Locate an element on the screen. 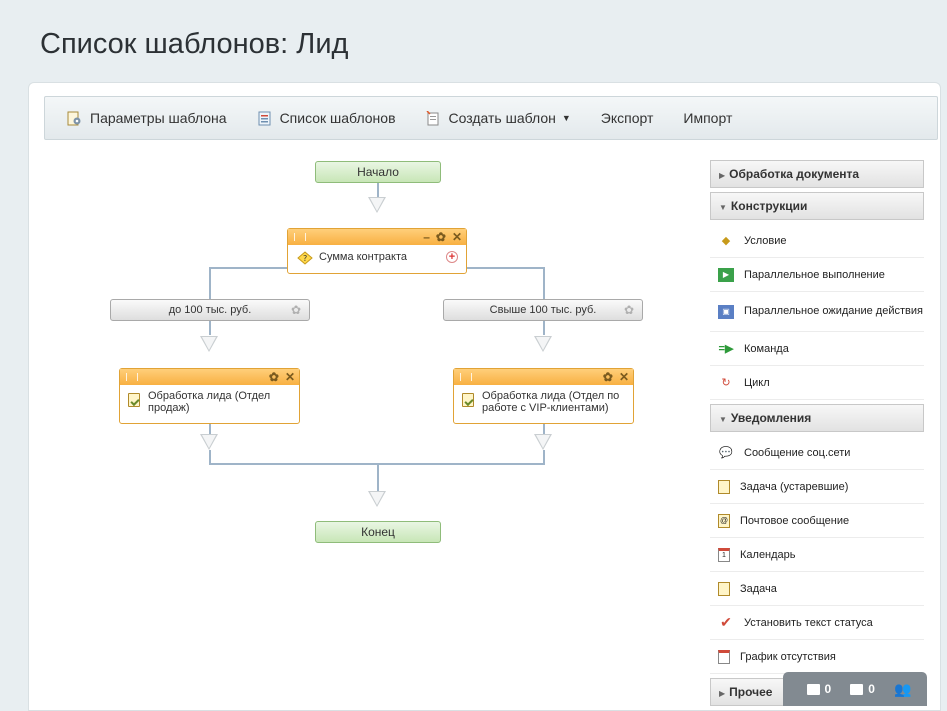 The image size is (947, 711). condition-block: – ✿ ✕ ? Сумма контракта + is located at coordinates (377, 251).